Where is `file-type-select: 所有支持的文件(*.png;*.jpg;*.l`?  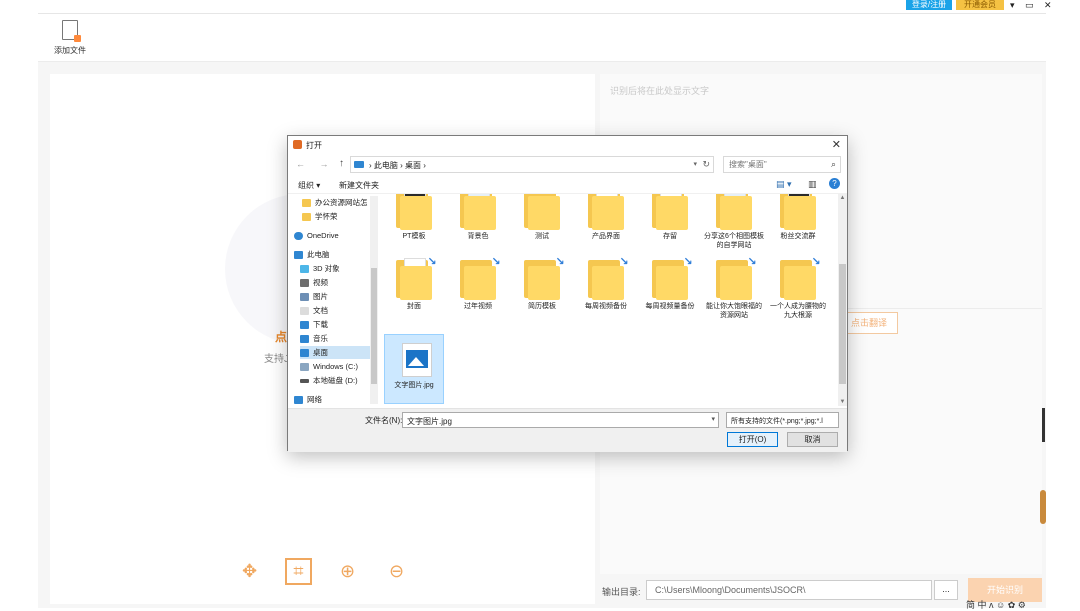 file-type-select: 所有支持的文件(*.png;*.jpg;*.l is located at coordinates (782, 420).